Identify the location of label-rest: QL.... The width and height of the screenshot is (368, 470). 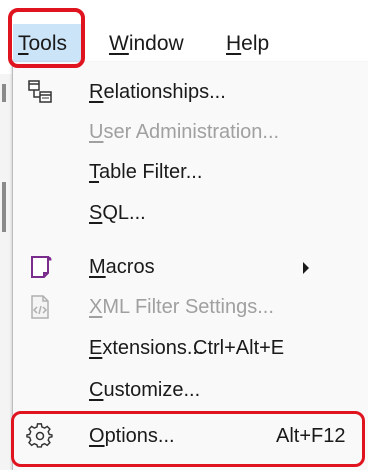
(124, 213).